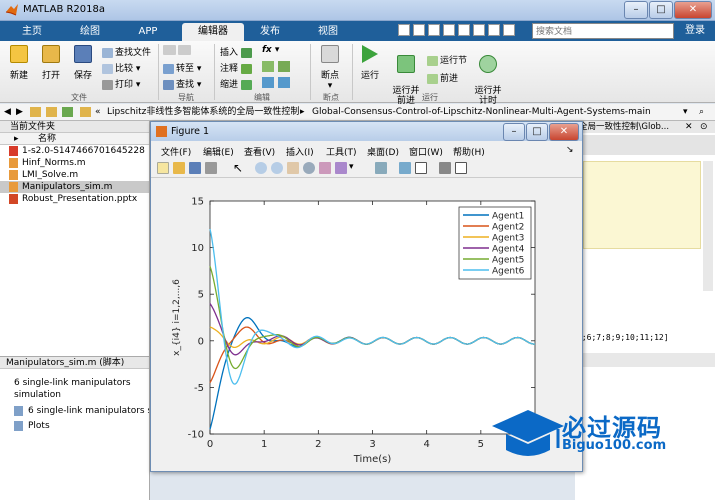  Describe the element at coordinates (261, 168) in the screenshot. I see `zoom-in-icon` at that location.